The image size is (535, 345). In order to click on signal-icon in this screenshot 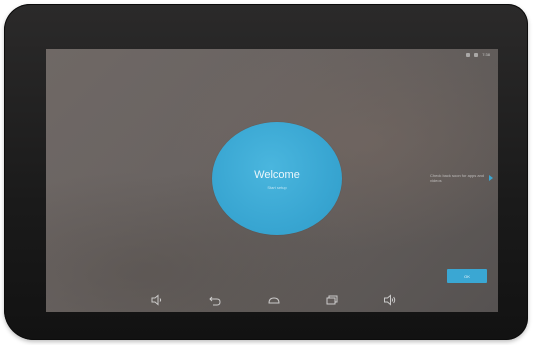, I will do `click(468, 54)`.